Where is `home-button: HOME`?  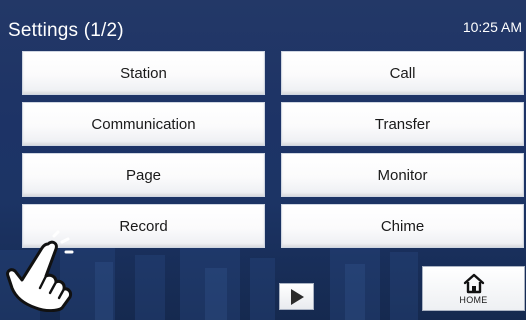
home-button: HOME is located at coordinates (473, 288).